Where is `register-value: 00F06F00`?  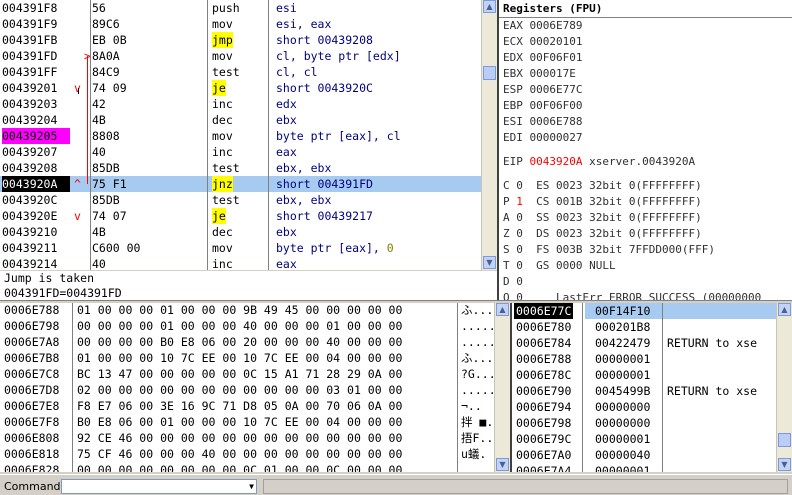 register-value: 00F06F00 is located at coordinates (556, 105).